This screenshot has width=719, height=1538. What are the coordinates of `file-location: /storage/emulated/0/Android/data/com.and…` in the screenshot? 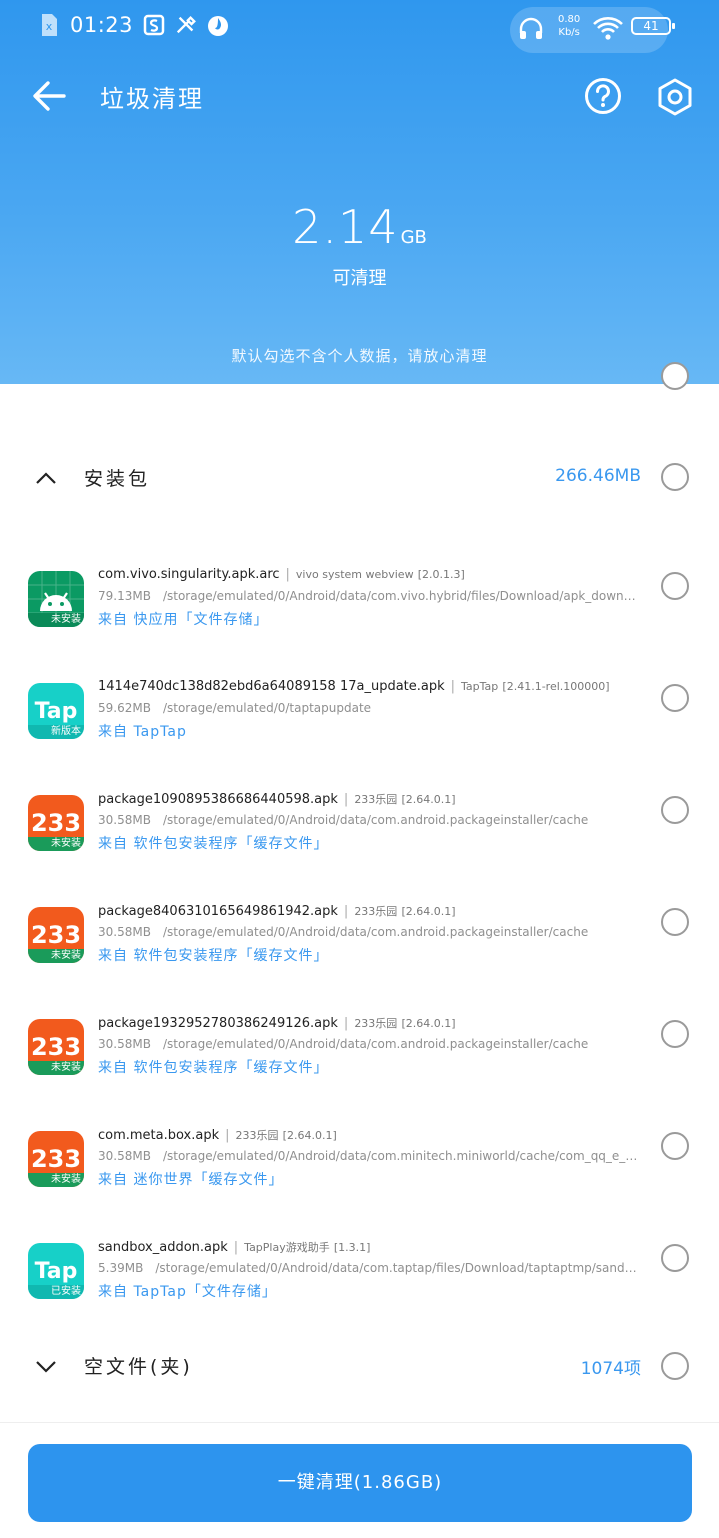 It's located at (375, 932).